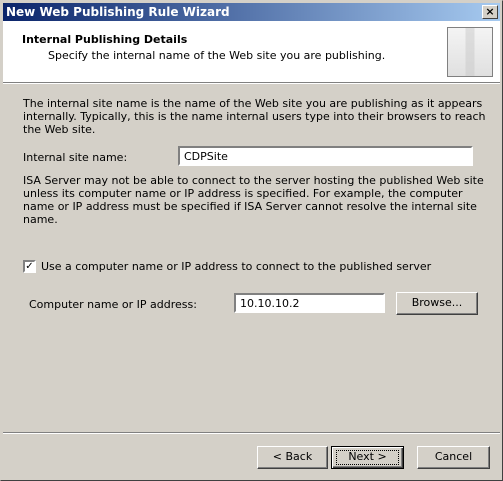 This screenshot has width=503, height=481. What do you see at coordinates (251, 12) in the screenshot?
I see `title-bar: New Web Publishing Rule Wizard ×` at bounding box center [251, 12].